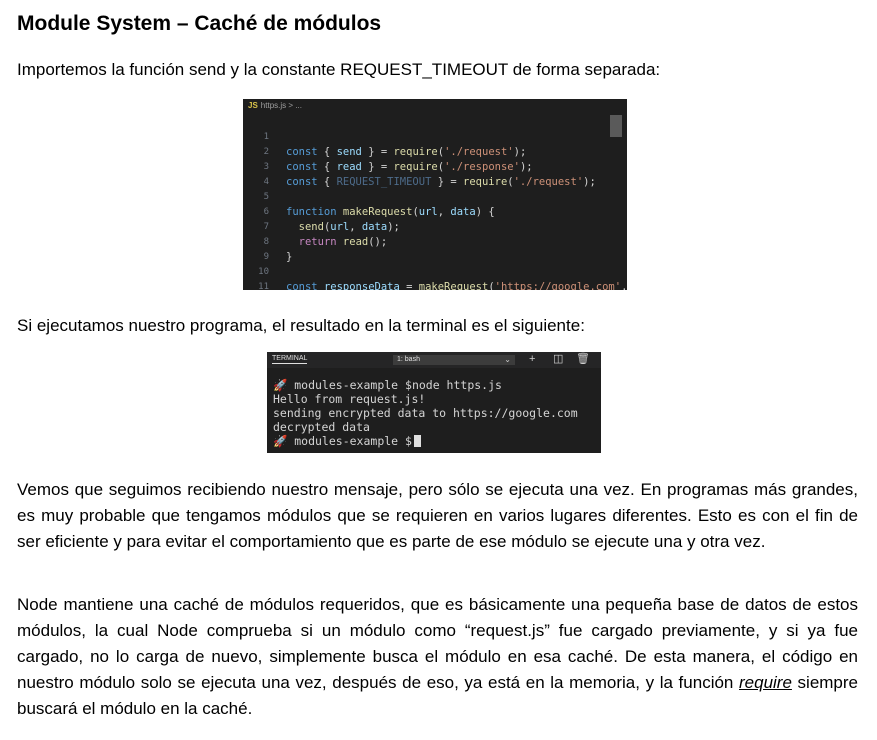 The height and width of the screenshot is (740, 877). Describe the element at coordinates (532, 359) in the screenshot. I see `plus-icon: +` at that location.